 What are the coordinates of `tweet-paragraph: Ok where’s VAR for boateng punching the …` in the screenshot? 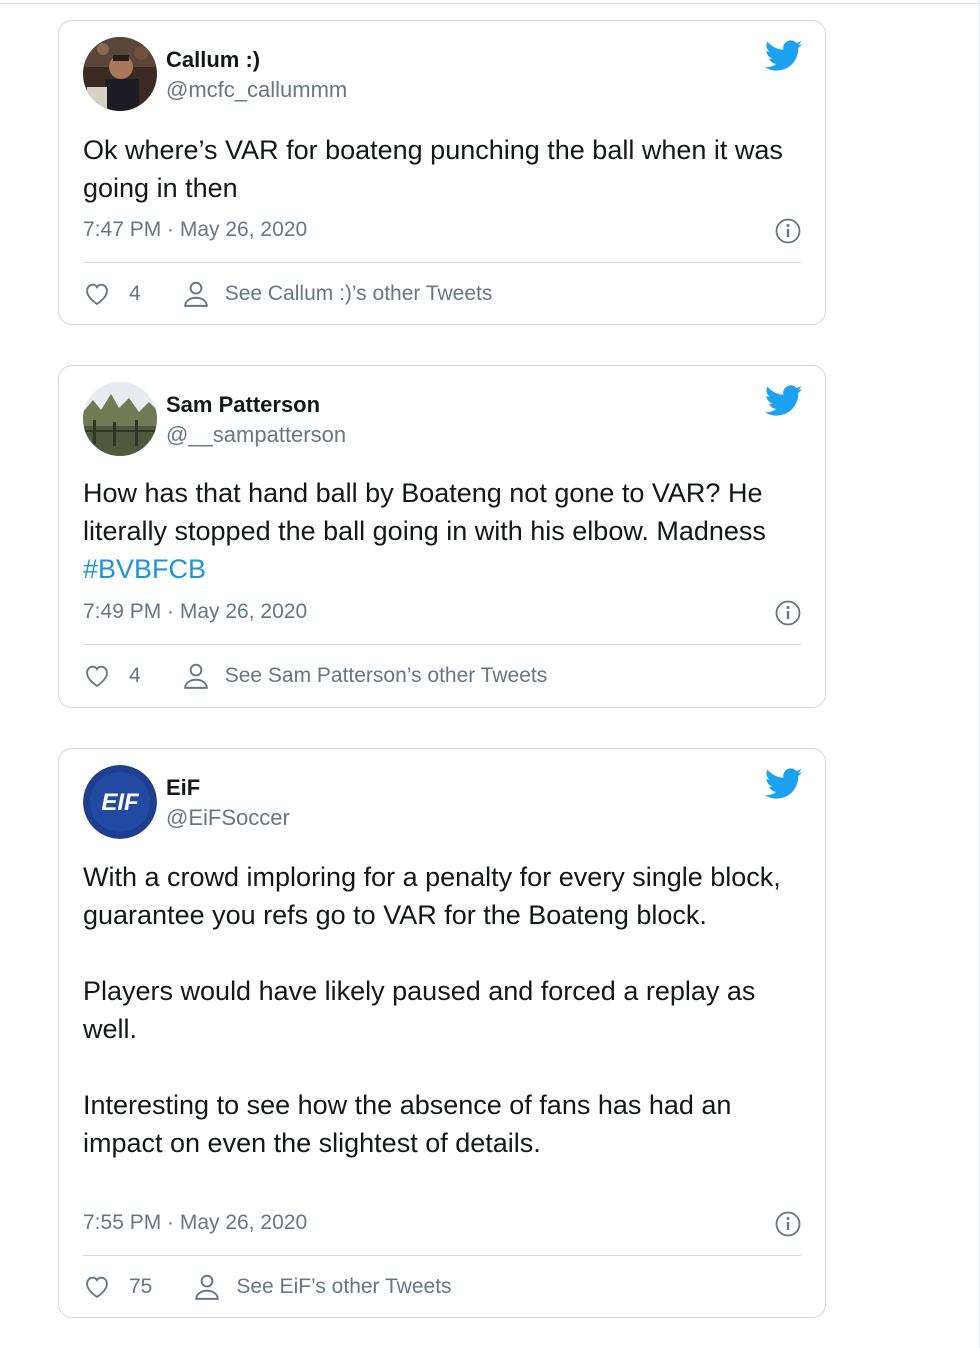 It's located at (433, 169).